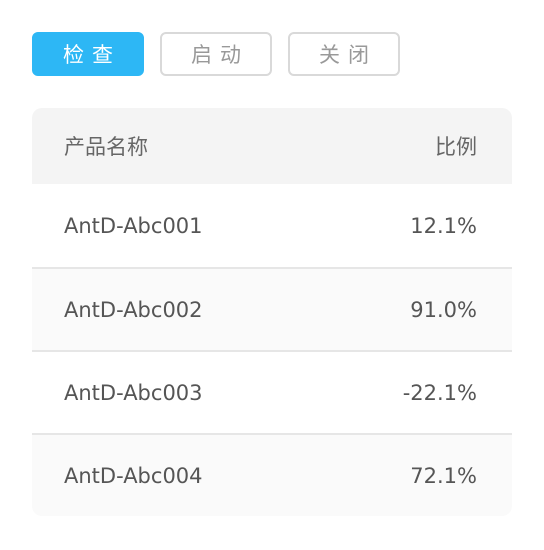 The image size is (544, 550). Describe the element at coordinates (133, 309) in the screenshot. I see `product-name-cell: AntD-Abc002` at that location.